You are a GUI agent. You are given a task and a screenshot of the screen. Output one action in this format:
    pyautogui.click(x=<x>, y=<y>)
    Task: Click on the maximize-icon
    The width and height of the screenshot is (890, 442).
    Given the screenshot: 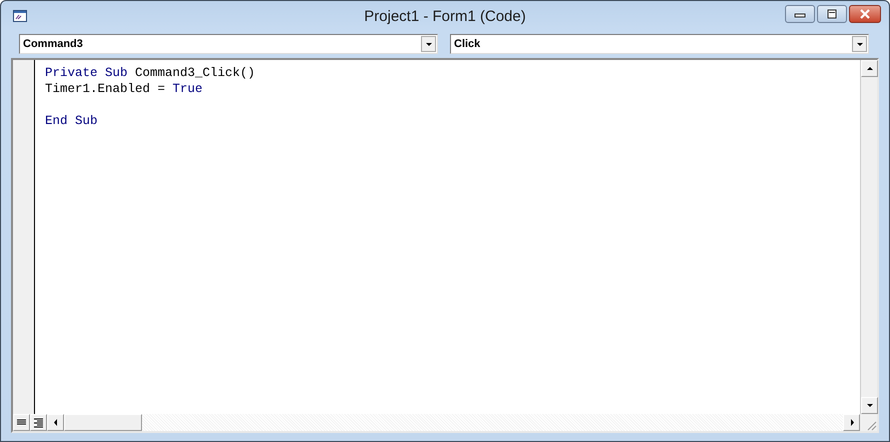 What is the action you would take?
    pyautogui.click(x=832, y=14)
    